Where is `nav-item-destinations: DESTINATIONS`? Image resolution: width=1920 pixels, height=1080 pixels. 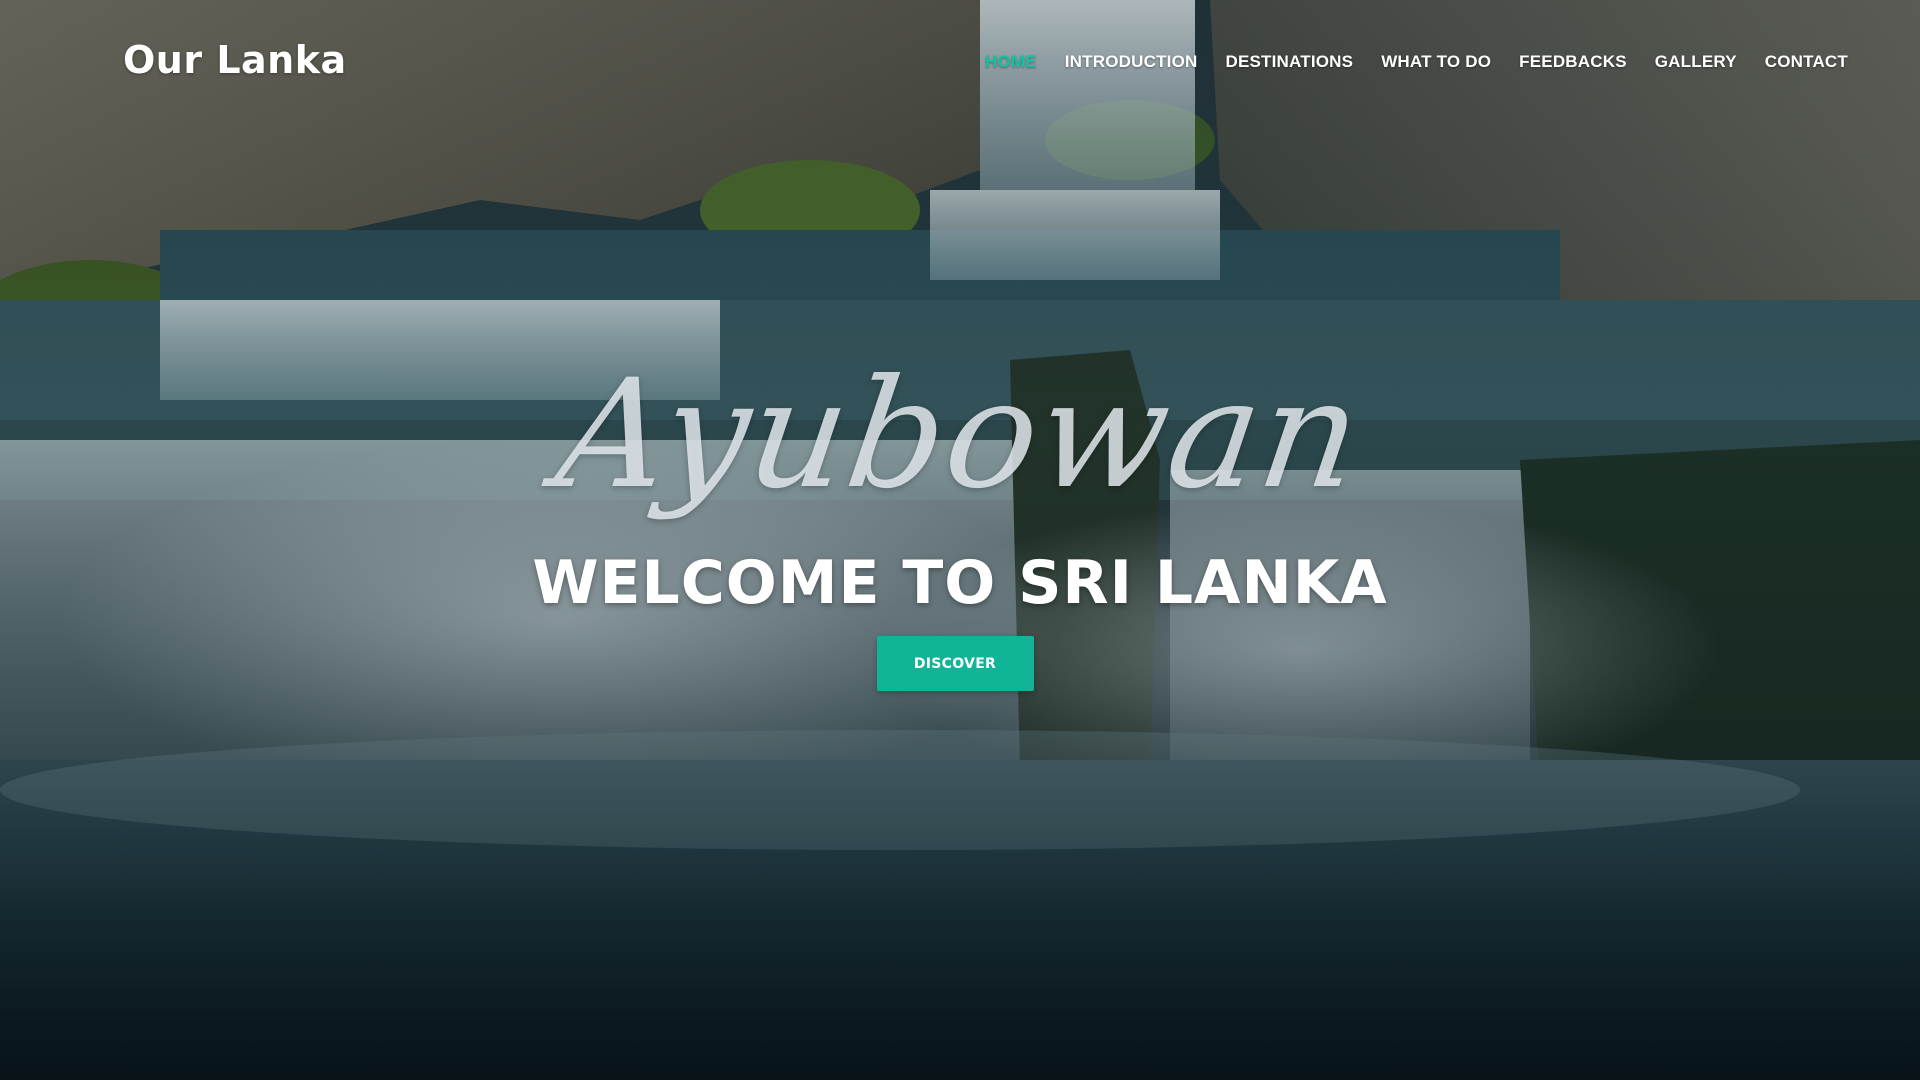 nav-item-destinations: DESTINATIONS is located at coordinates (1289, 62).